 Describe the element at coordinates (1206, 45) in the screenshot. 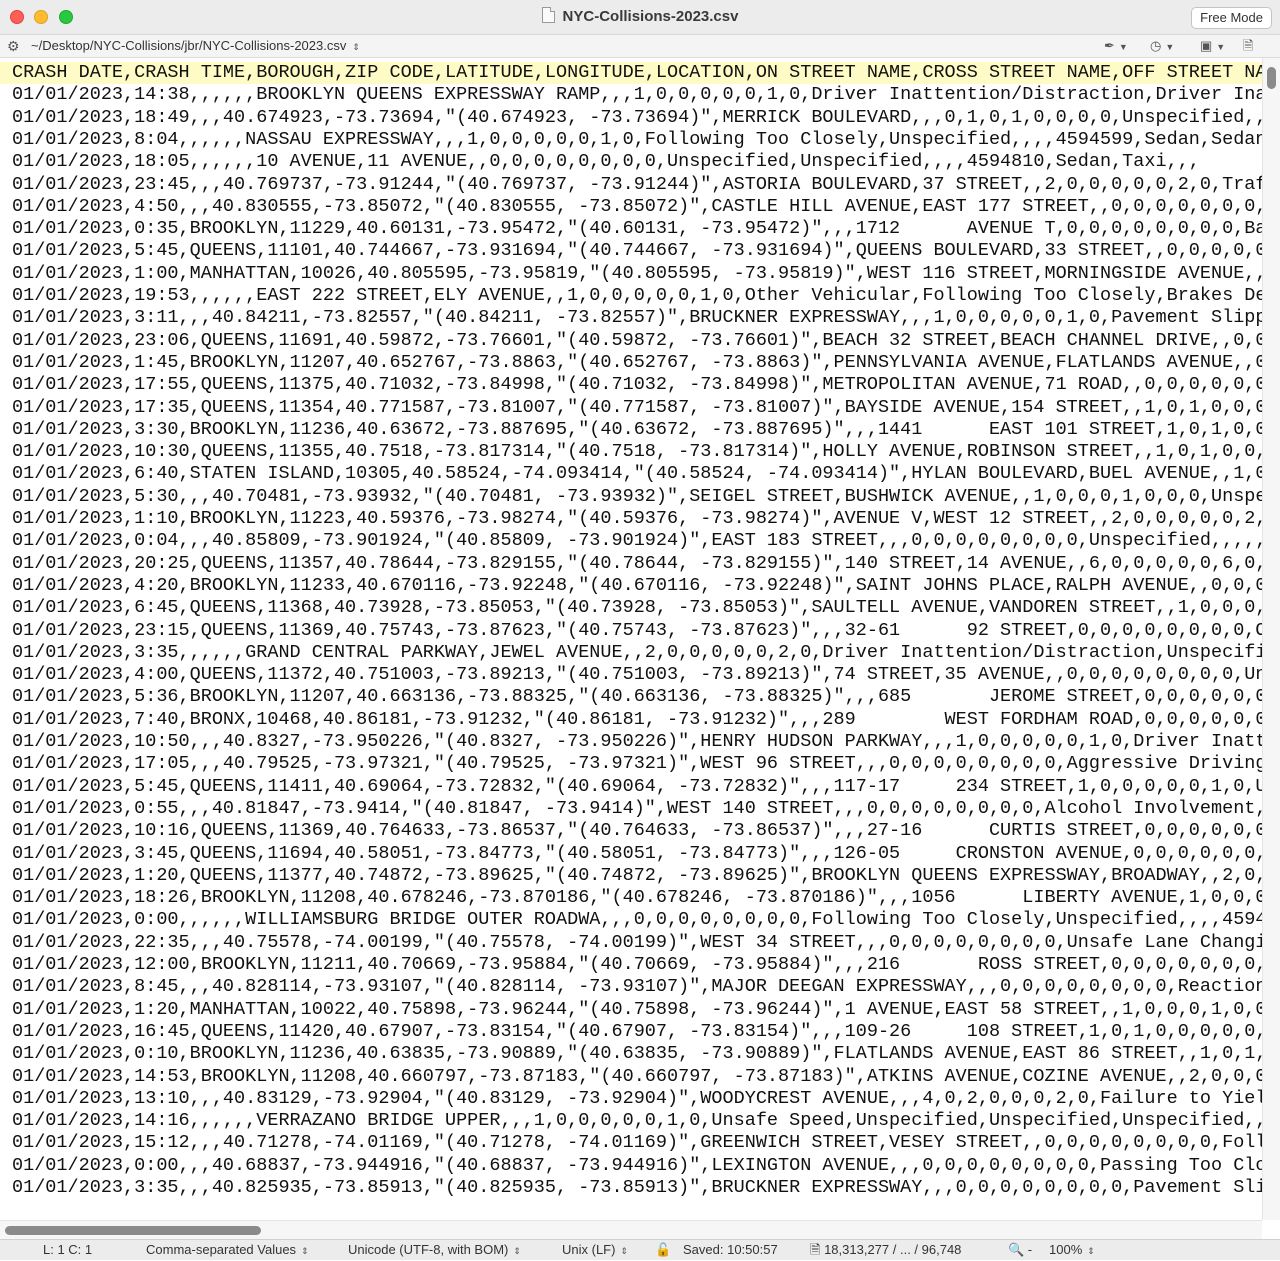

I see `layout-icon: ▣` at that location.